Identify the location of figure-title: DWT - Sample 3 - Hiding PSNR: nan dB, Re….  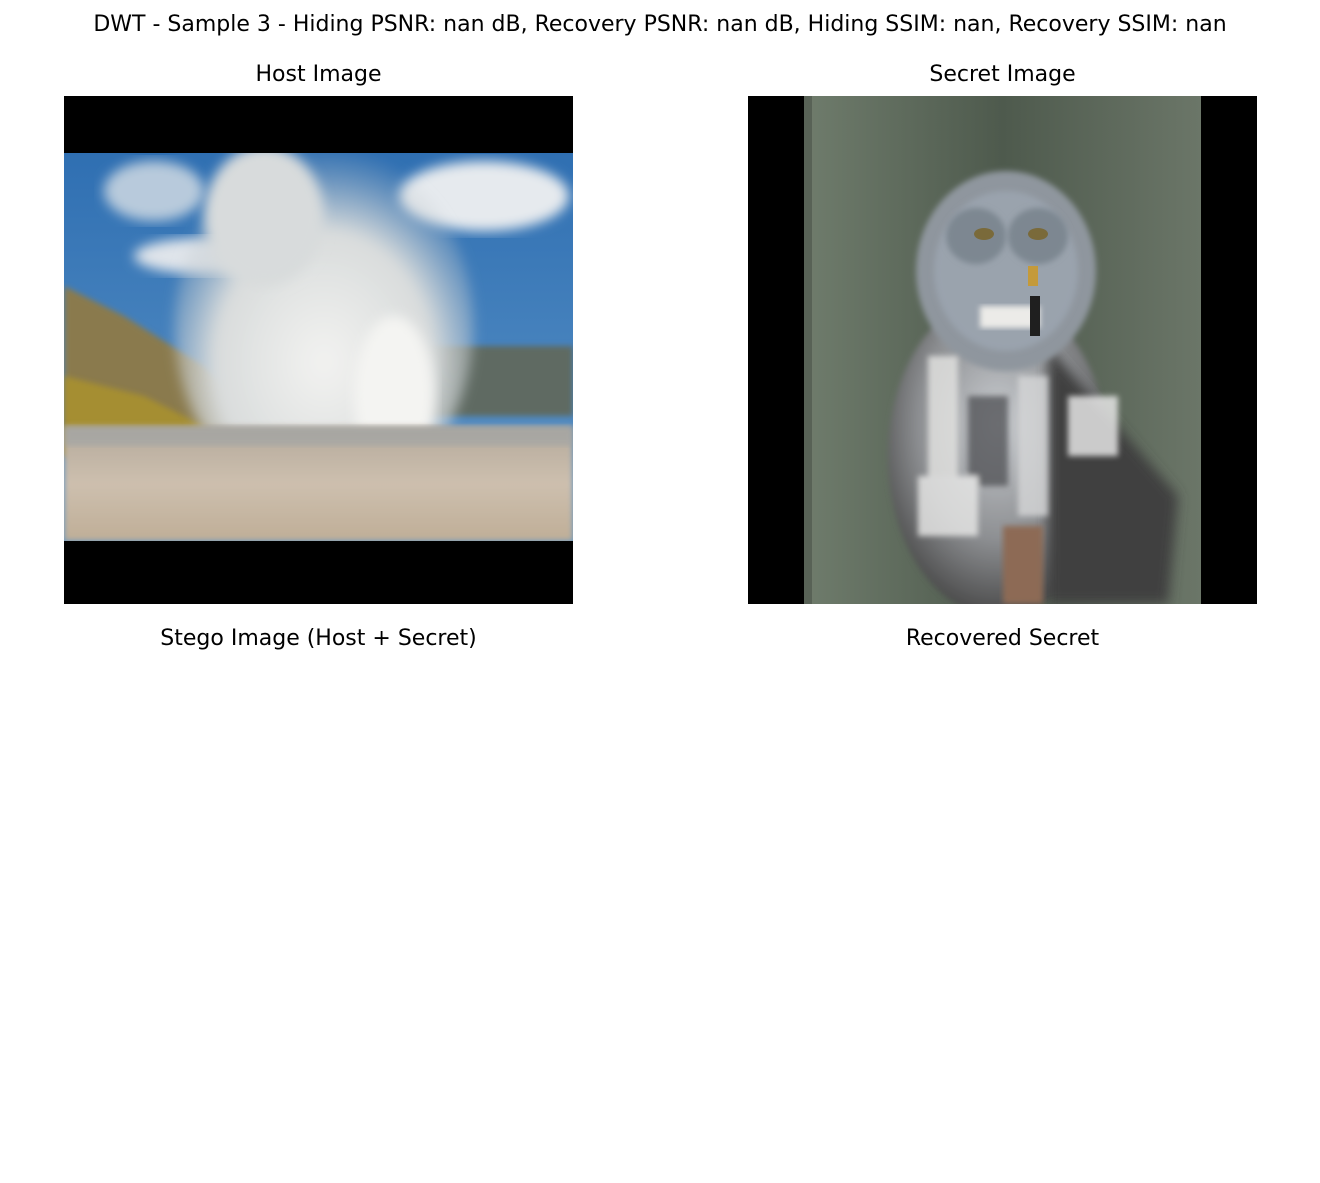
(660, 24).